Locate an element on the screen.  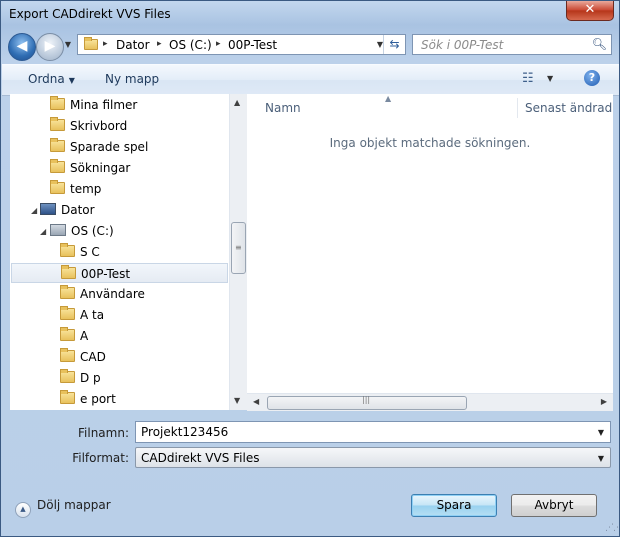
file-format-select: CADdirekt VVS Files ▼ is located at coordinates (373, 457).